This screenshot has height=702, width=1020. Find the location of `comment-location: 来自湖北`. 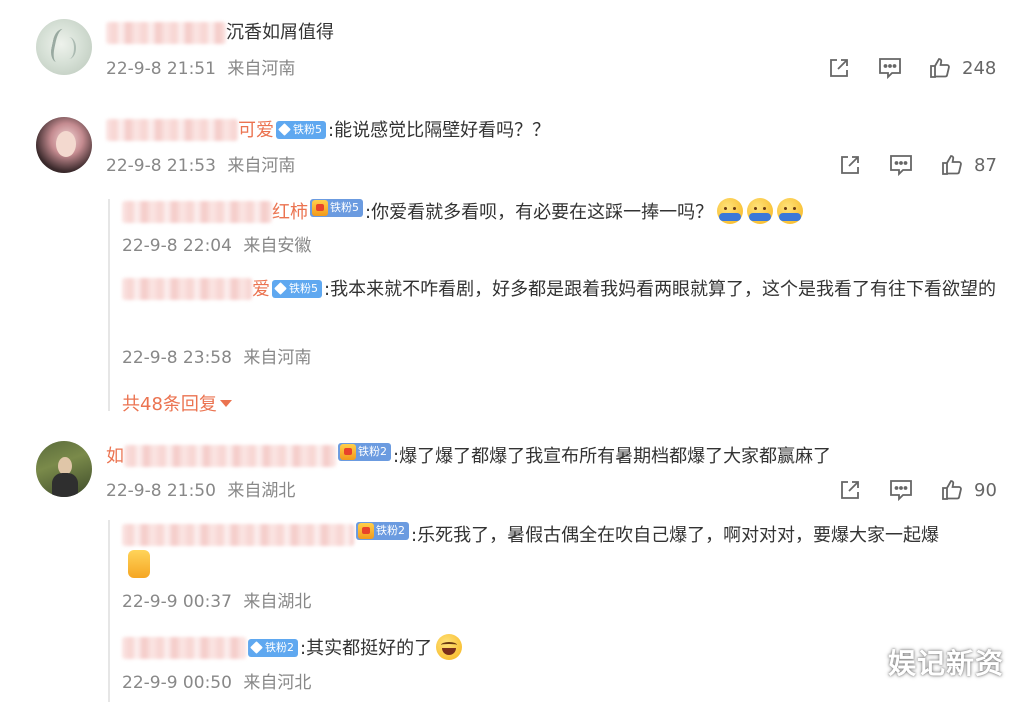

comment-location: 来自湖北 is located at coordinates (261, 491).